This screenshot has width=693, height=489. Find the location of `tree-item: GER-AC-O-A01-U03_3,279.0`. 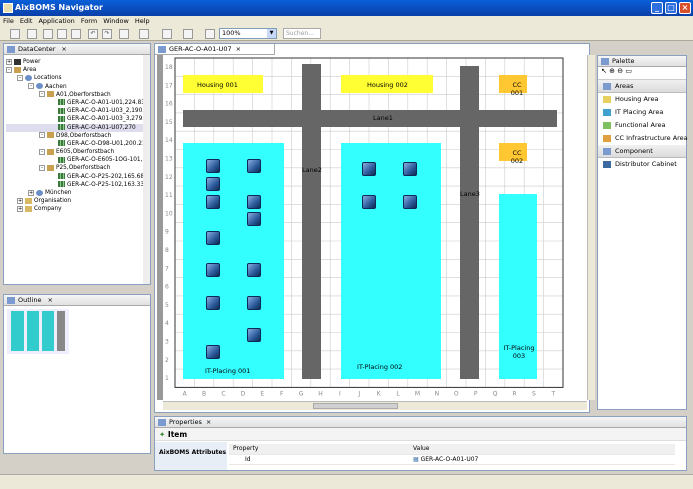

tree-item: GER-AC-O-A01-U03_3,279.0 is located at coordinates (78, 119).